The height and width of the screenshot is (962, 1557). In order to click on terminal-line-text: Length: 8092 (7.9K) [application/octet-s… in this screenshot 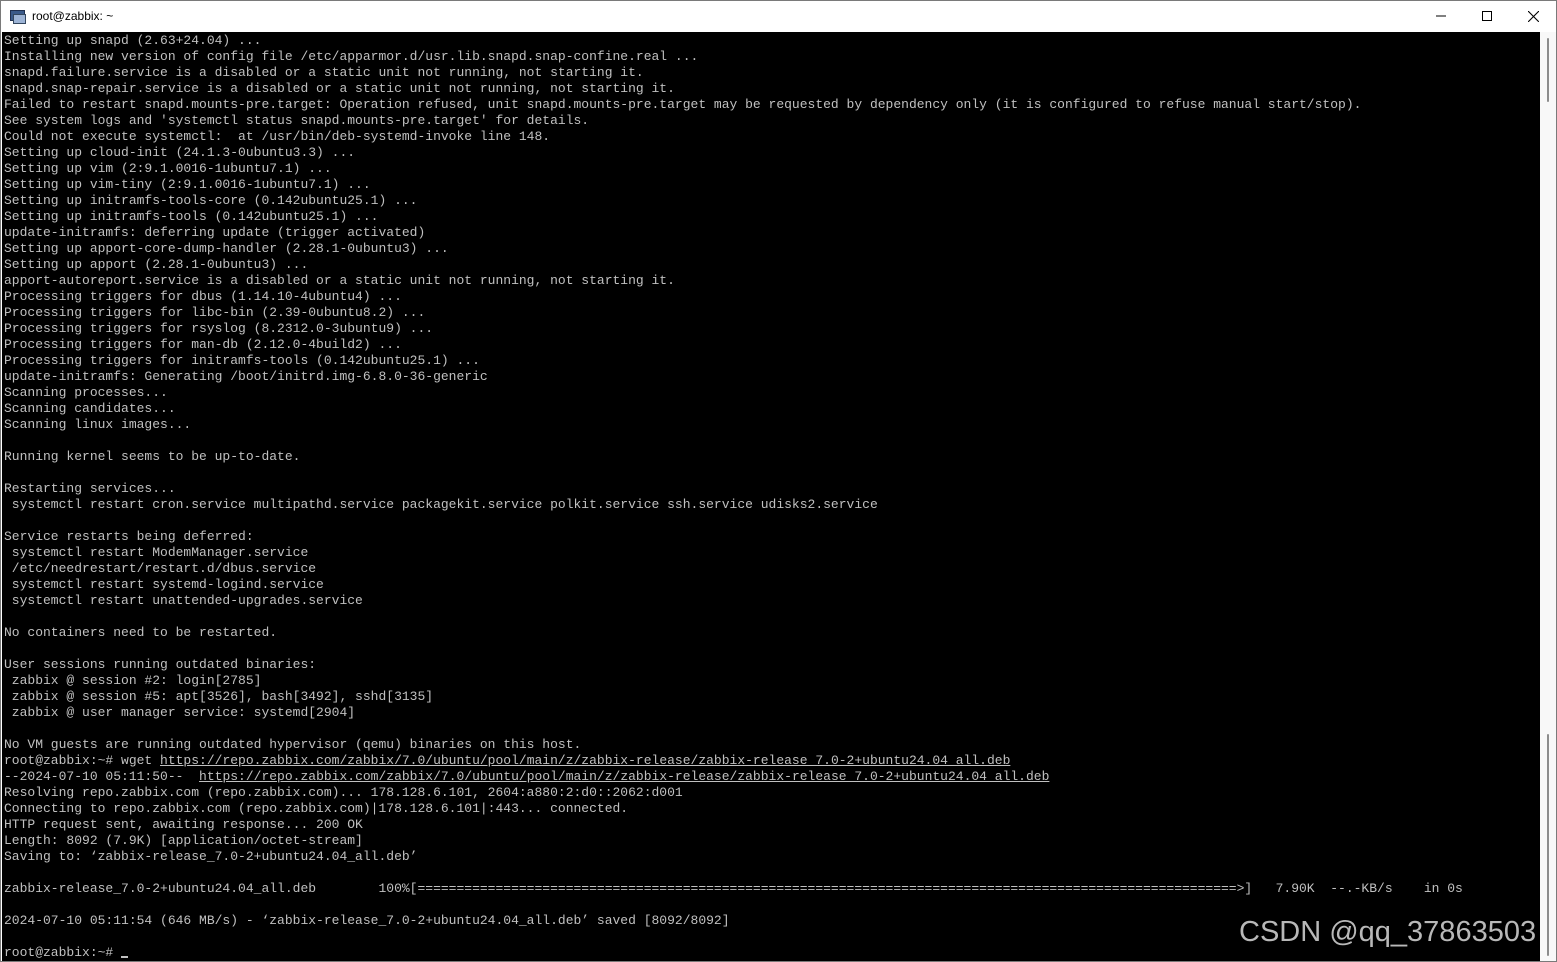, I will do `click(183, 840)`.